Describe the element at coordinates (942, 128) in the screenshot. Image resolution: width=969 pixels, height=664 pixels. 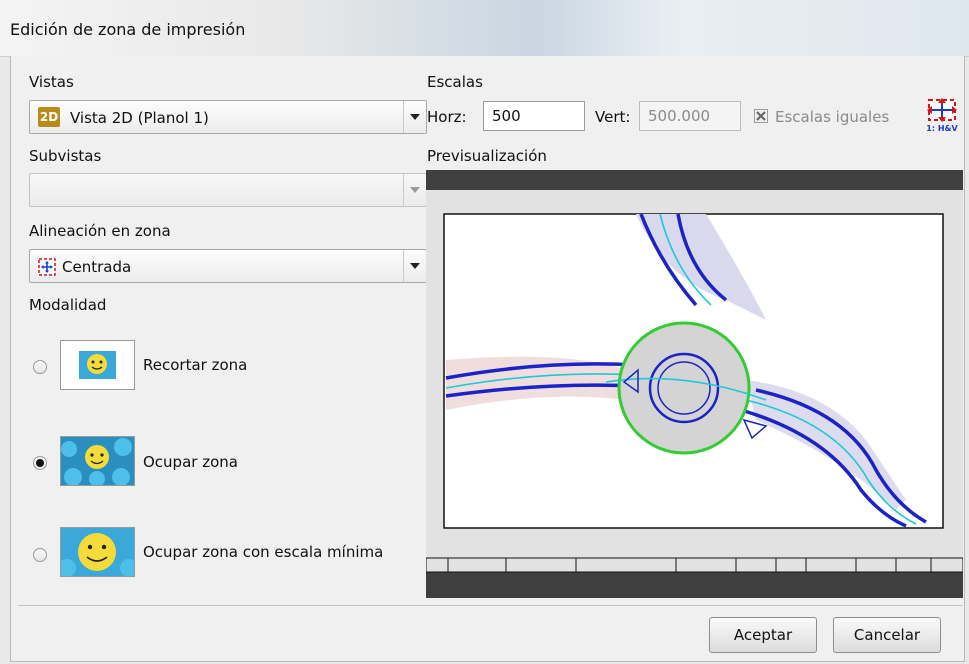
I see `hv-icon-text: 1: H&V` at that location.